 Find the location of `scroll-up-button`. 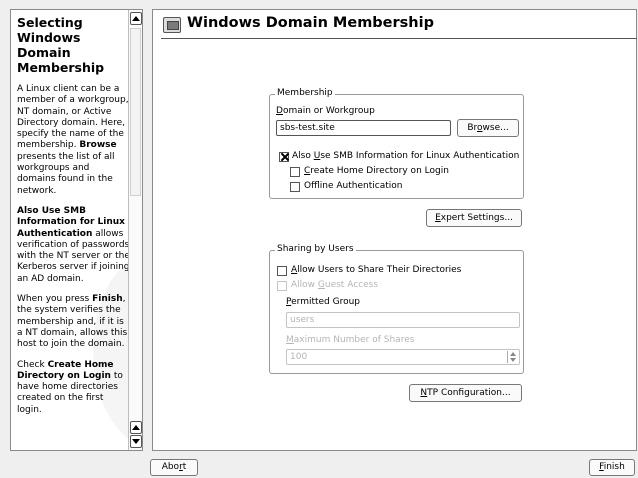

scroll-up-button is located at coordinates (136, 18).